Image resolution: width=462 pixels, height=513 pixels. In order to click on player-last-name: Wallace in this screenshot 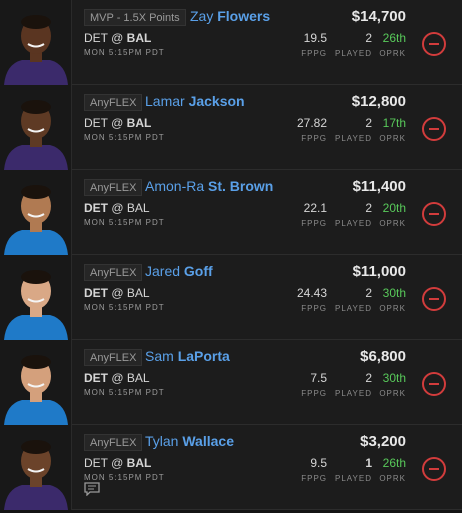, I will do `click(208, 441)`.